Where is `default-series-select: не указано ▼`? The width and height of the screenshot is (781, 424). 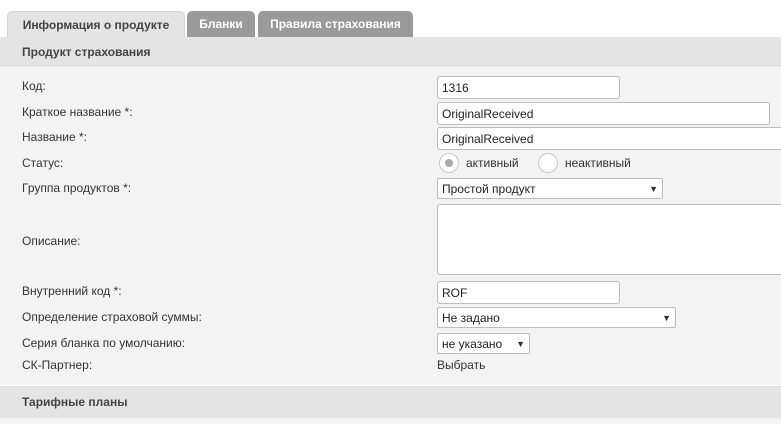
default-series-select: не указано ▼ is located at coordinates (483, 343).